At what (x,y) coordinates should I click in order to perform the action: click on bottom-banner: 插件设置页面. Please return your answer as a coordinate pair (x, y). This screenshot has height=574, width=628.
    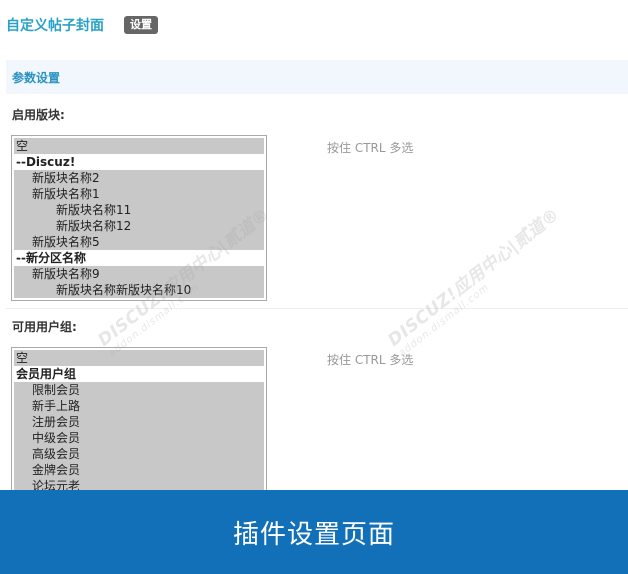
    Looking at the image, I should click on (314, 532).